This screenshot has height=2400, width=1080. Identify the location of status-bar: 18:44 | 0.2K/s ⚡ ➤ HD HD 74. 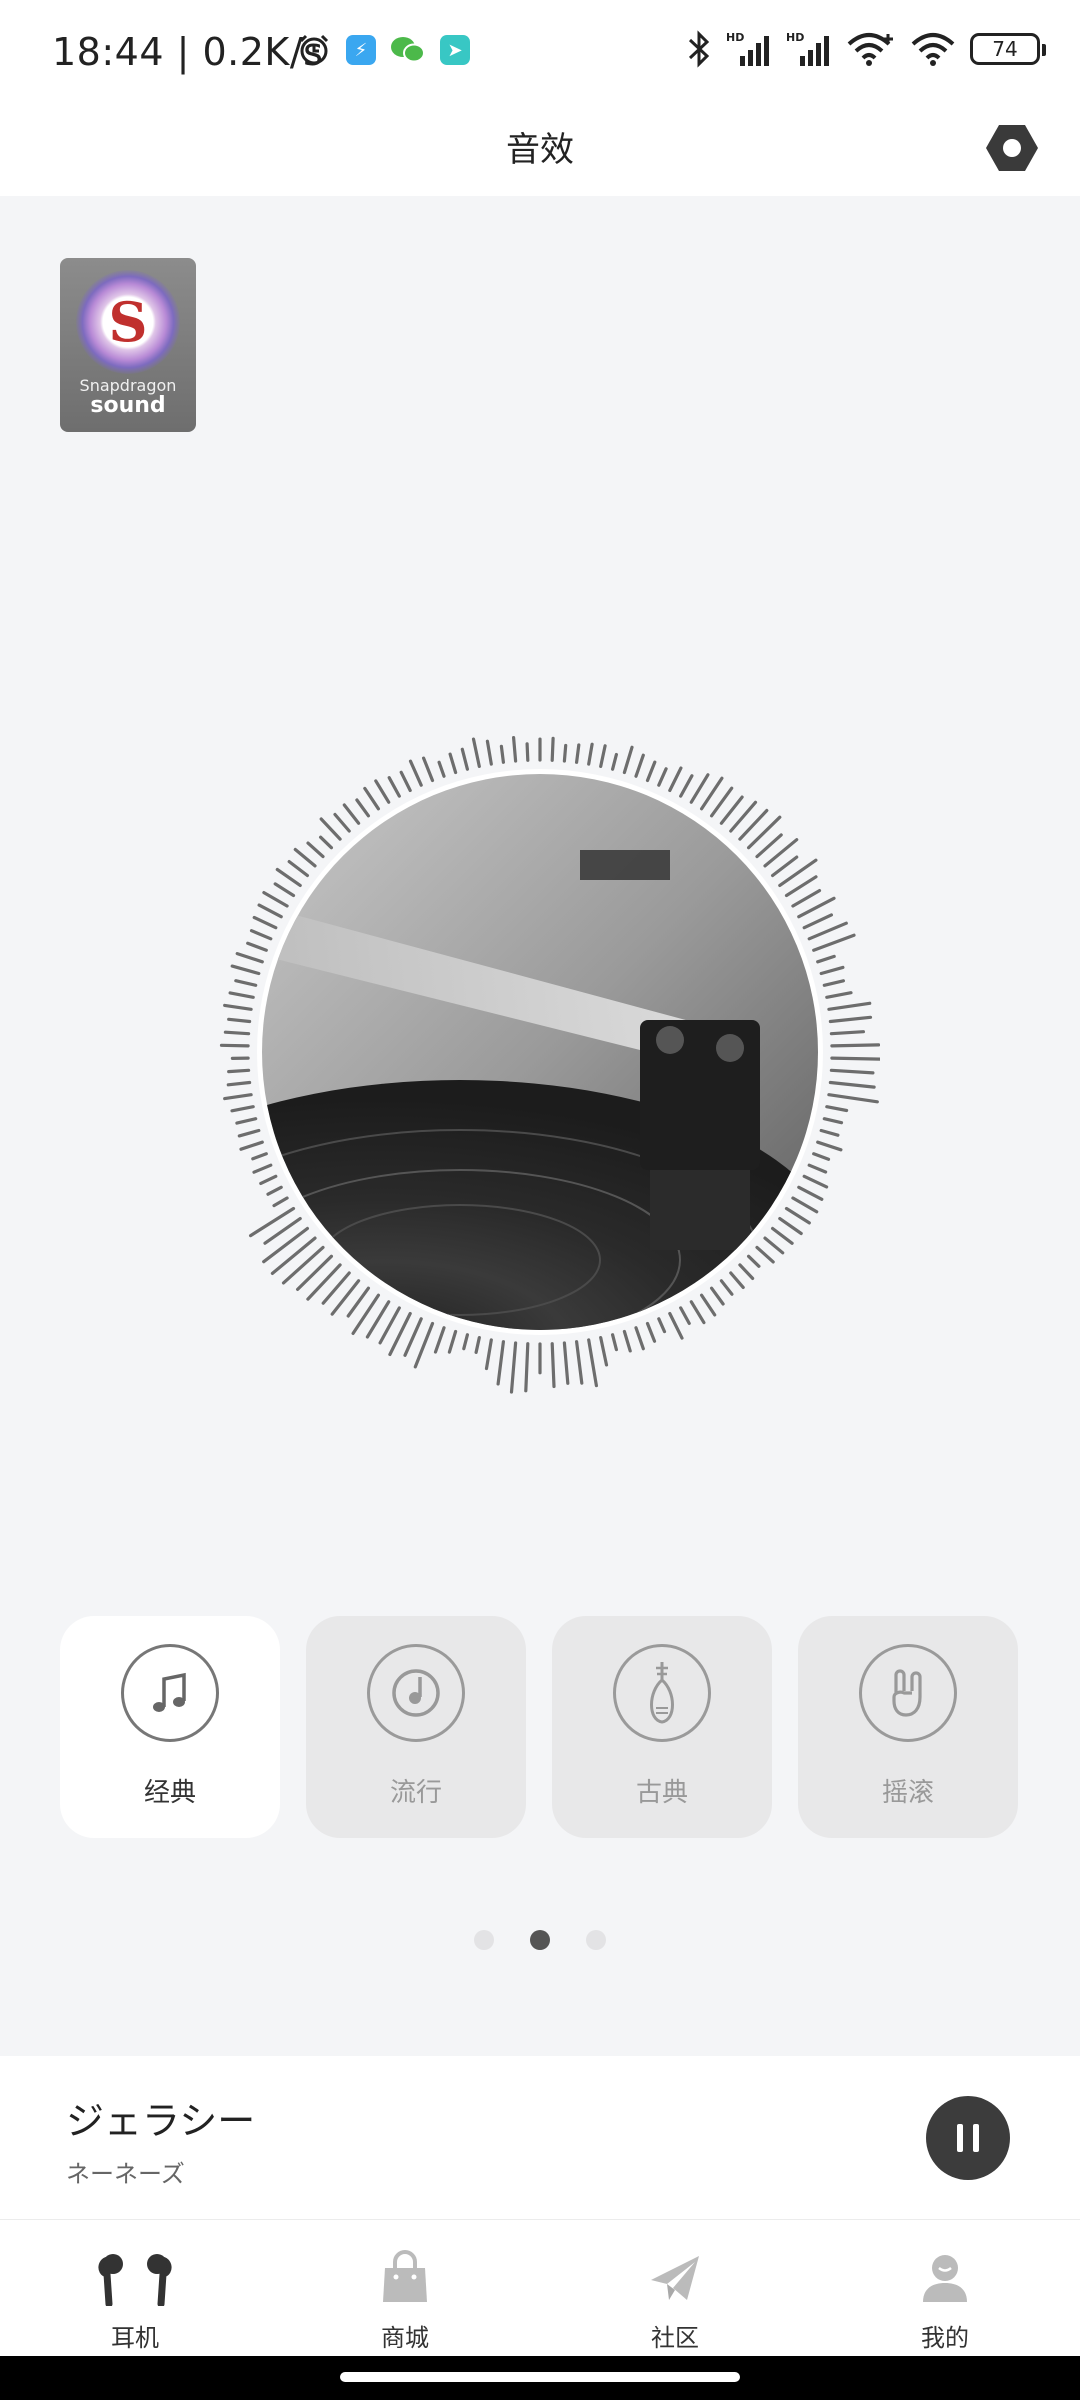
(540, 52).